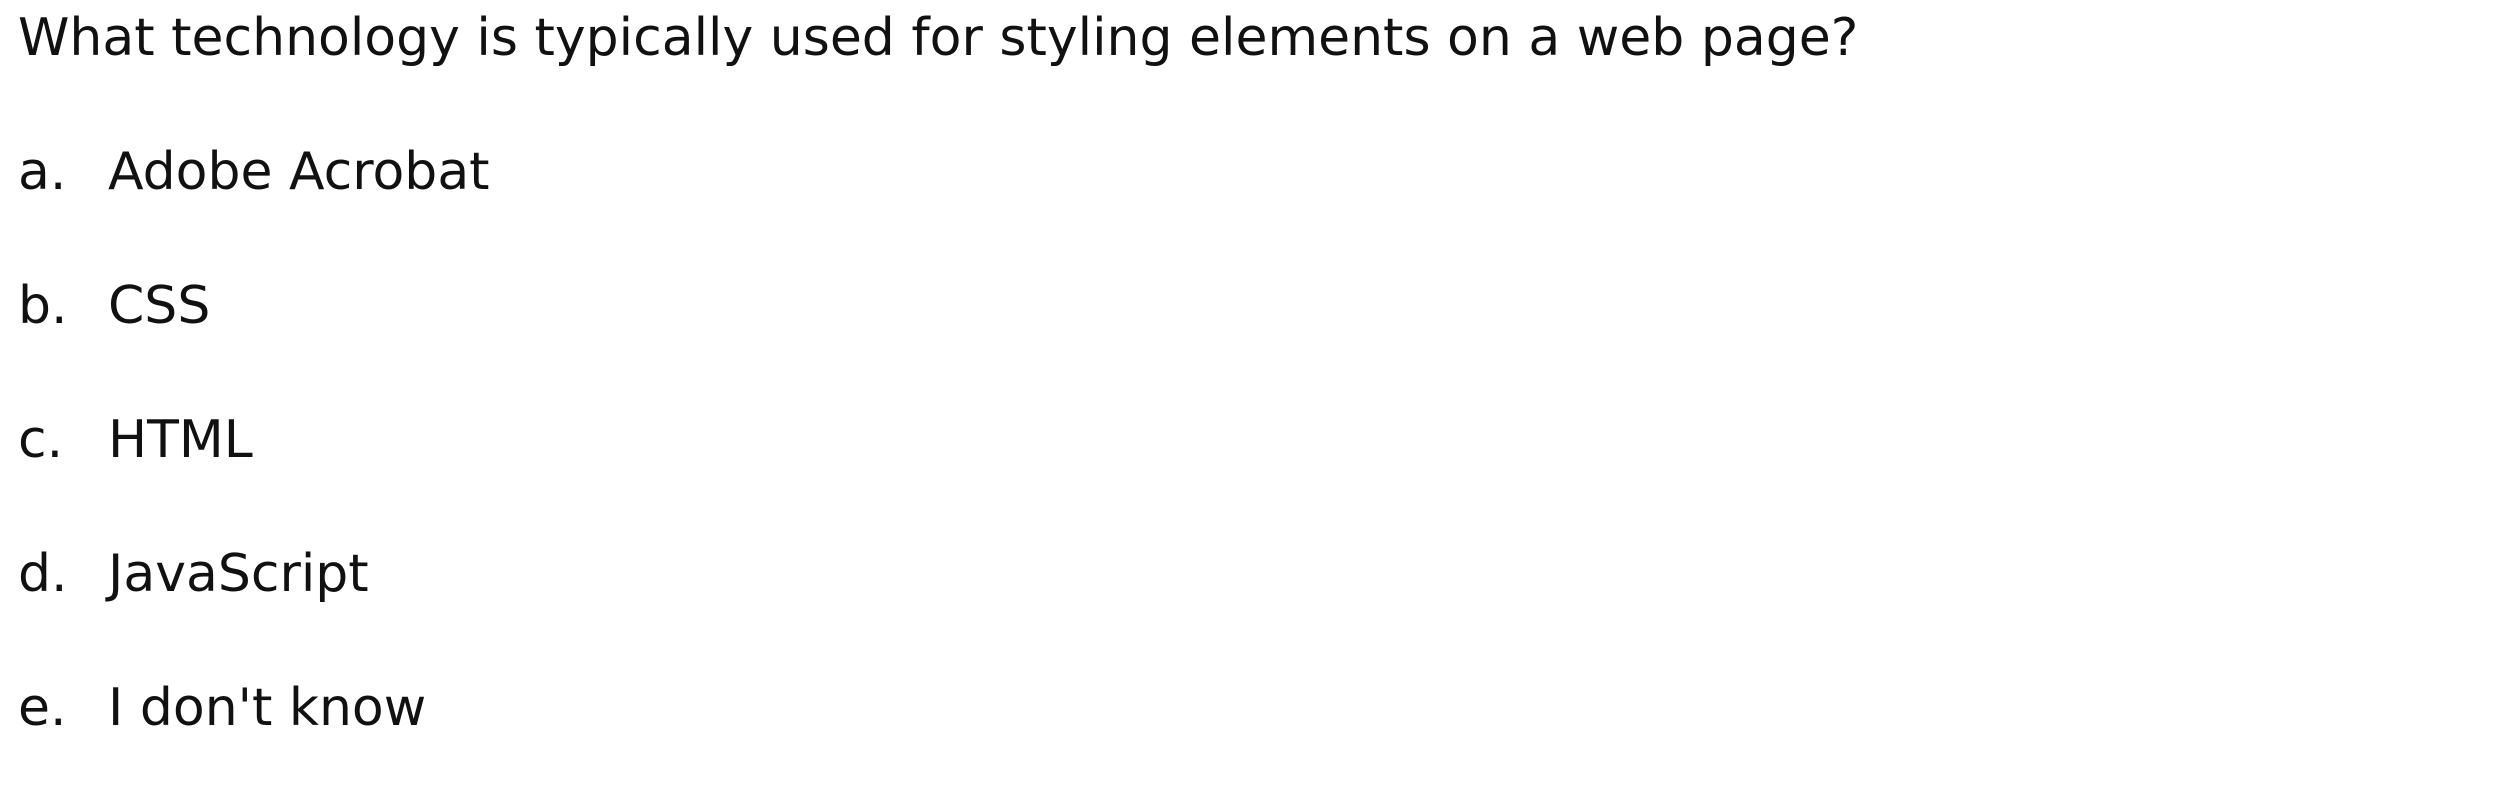 This screenshot has width=2506, height=806. I want to click on answer-option-a: a. Adobe Acrobat, so click(254, 203).